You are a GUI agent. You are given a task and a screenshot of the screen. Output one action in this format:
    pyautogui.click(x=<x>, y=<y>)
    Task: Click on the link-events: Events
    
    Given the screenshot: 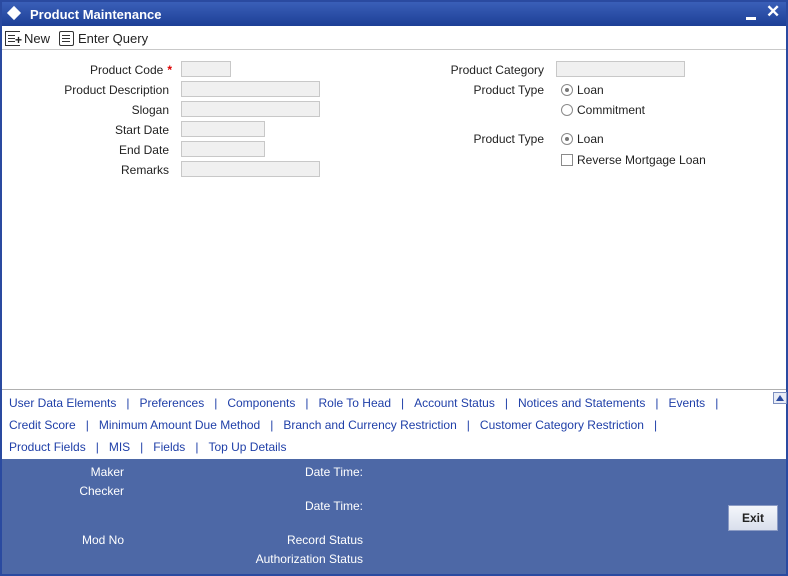 What is the action you would take?
    pyautogui.click(x=687, y=403)
    